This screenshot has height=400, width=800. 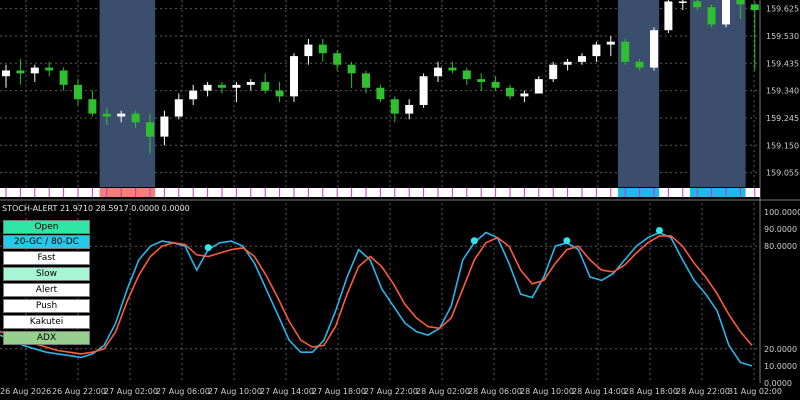 What do you see at coordinates (131, 391) in the screenshot?
I see `time-label: 27 Aug 02:00` at bounding box center [131, 391].